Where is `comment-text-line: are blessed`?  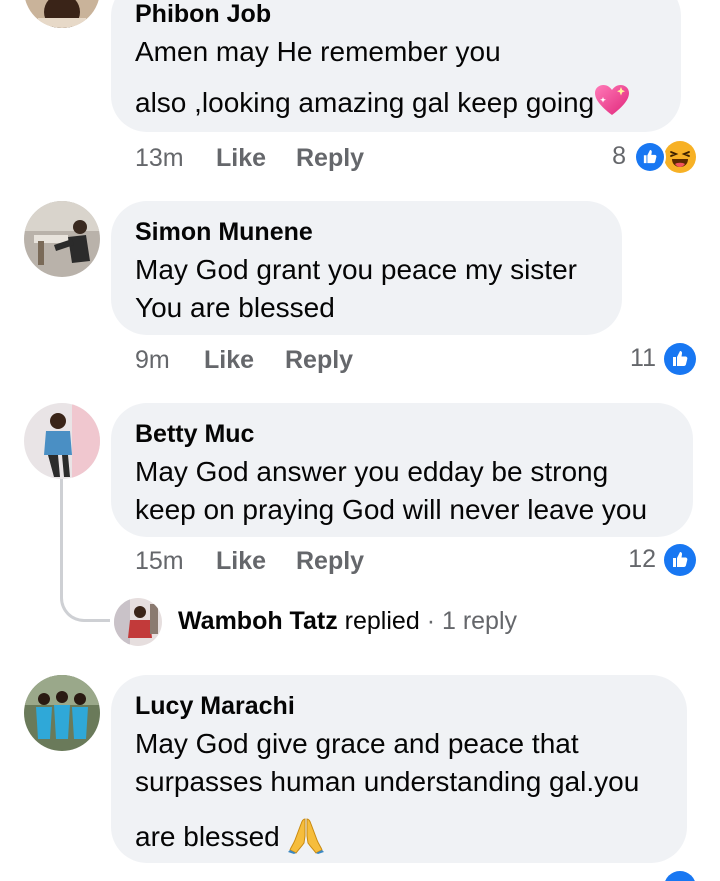 comment-text-line: are blessed is located at coordinates (229, 835).